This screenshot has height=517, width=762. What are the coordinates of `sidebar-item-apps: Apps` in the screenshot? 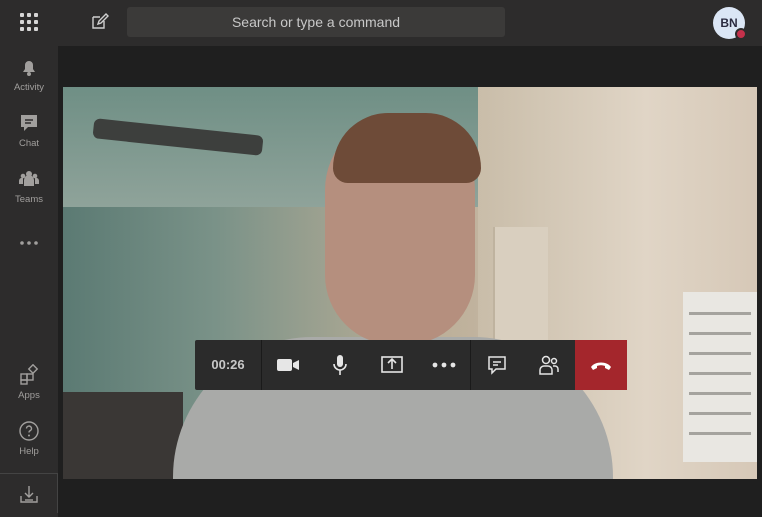 It's located at (29, 382).